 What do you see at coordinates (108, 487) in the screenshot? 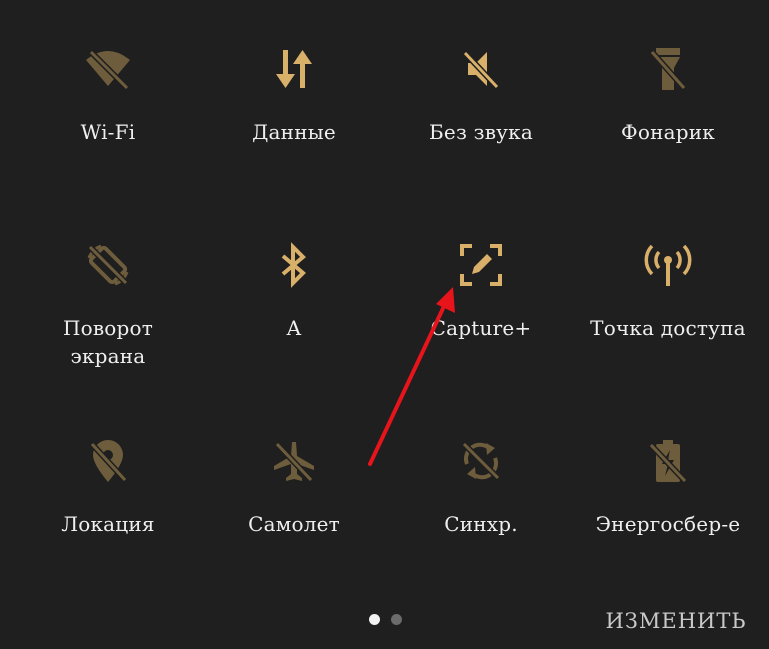
I see `tile-location: Локация` at bounding box center [108, 487].